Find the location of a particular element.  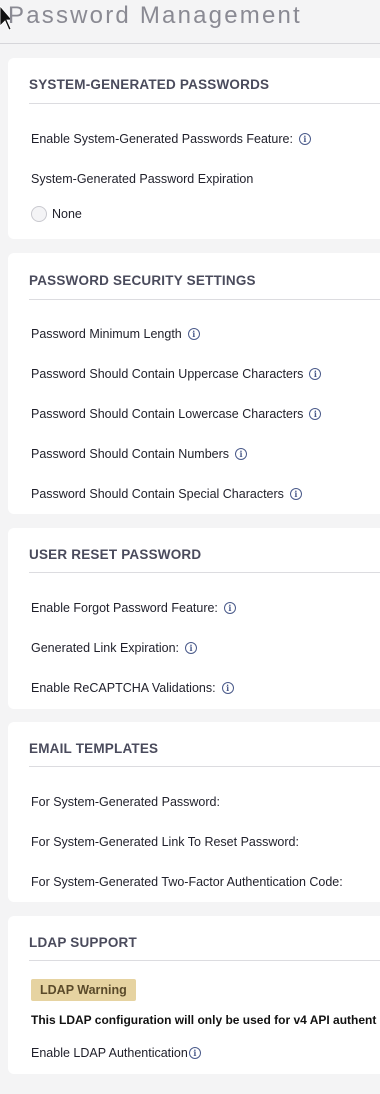

setting-label: System-Generated Password Expiration is located at coordinates (142, 179).